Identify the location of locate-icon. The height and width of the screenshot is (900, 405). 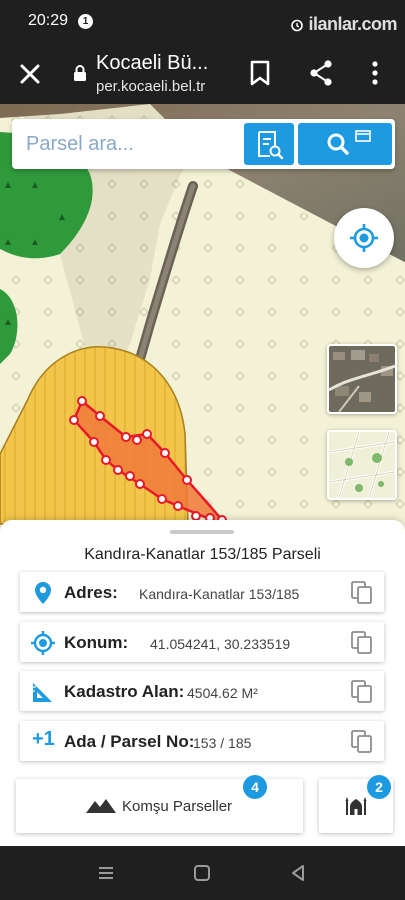
(364, 238).